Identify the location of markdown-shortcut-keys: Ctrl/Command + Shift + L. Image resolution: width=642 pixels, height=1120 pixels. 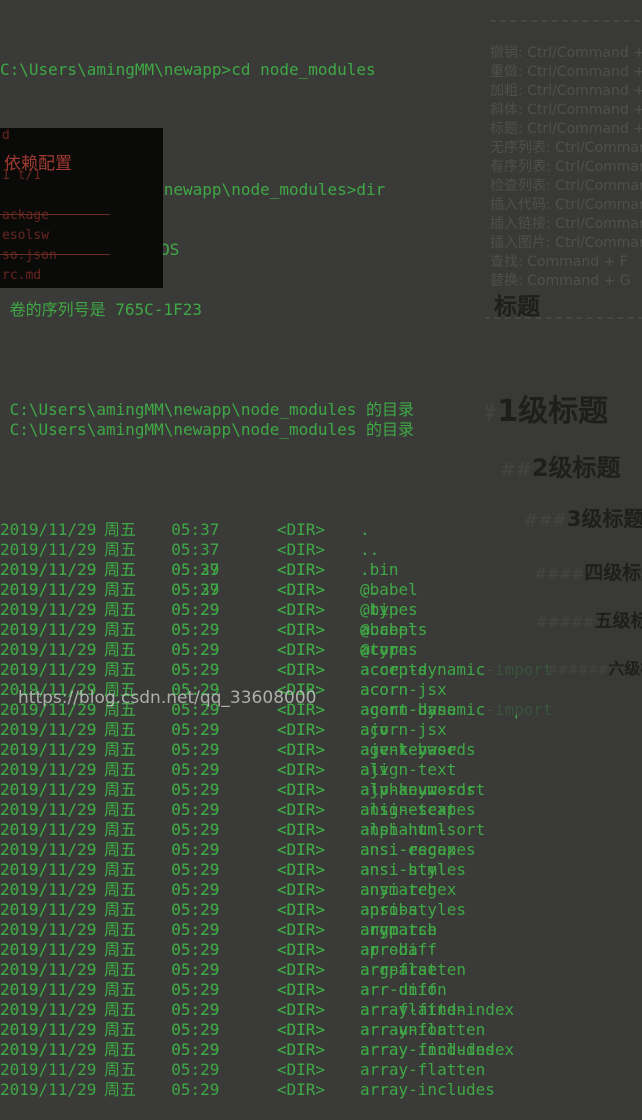
(598, 224).